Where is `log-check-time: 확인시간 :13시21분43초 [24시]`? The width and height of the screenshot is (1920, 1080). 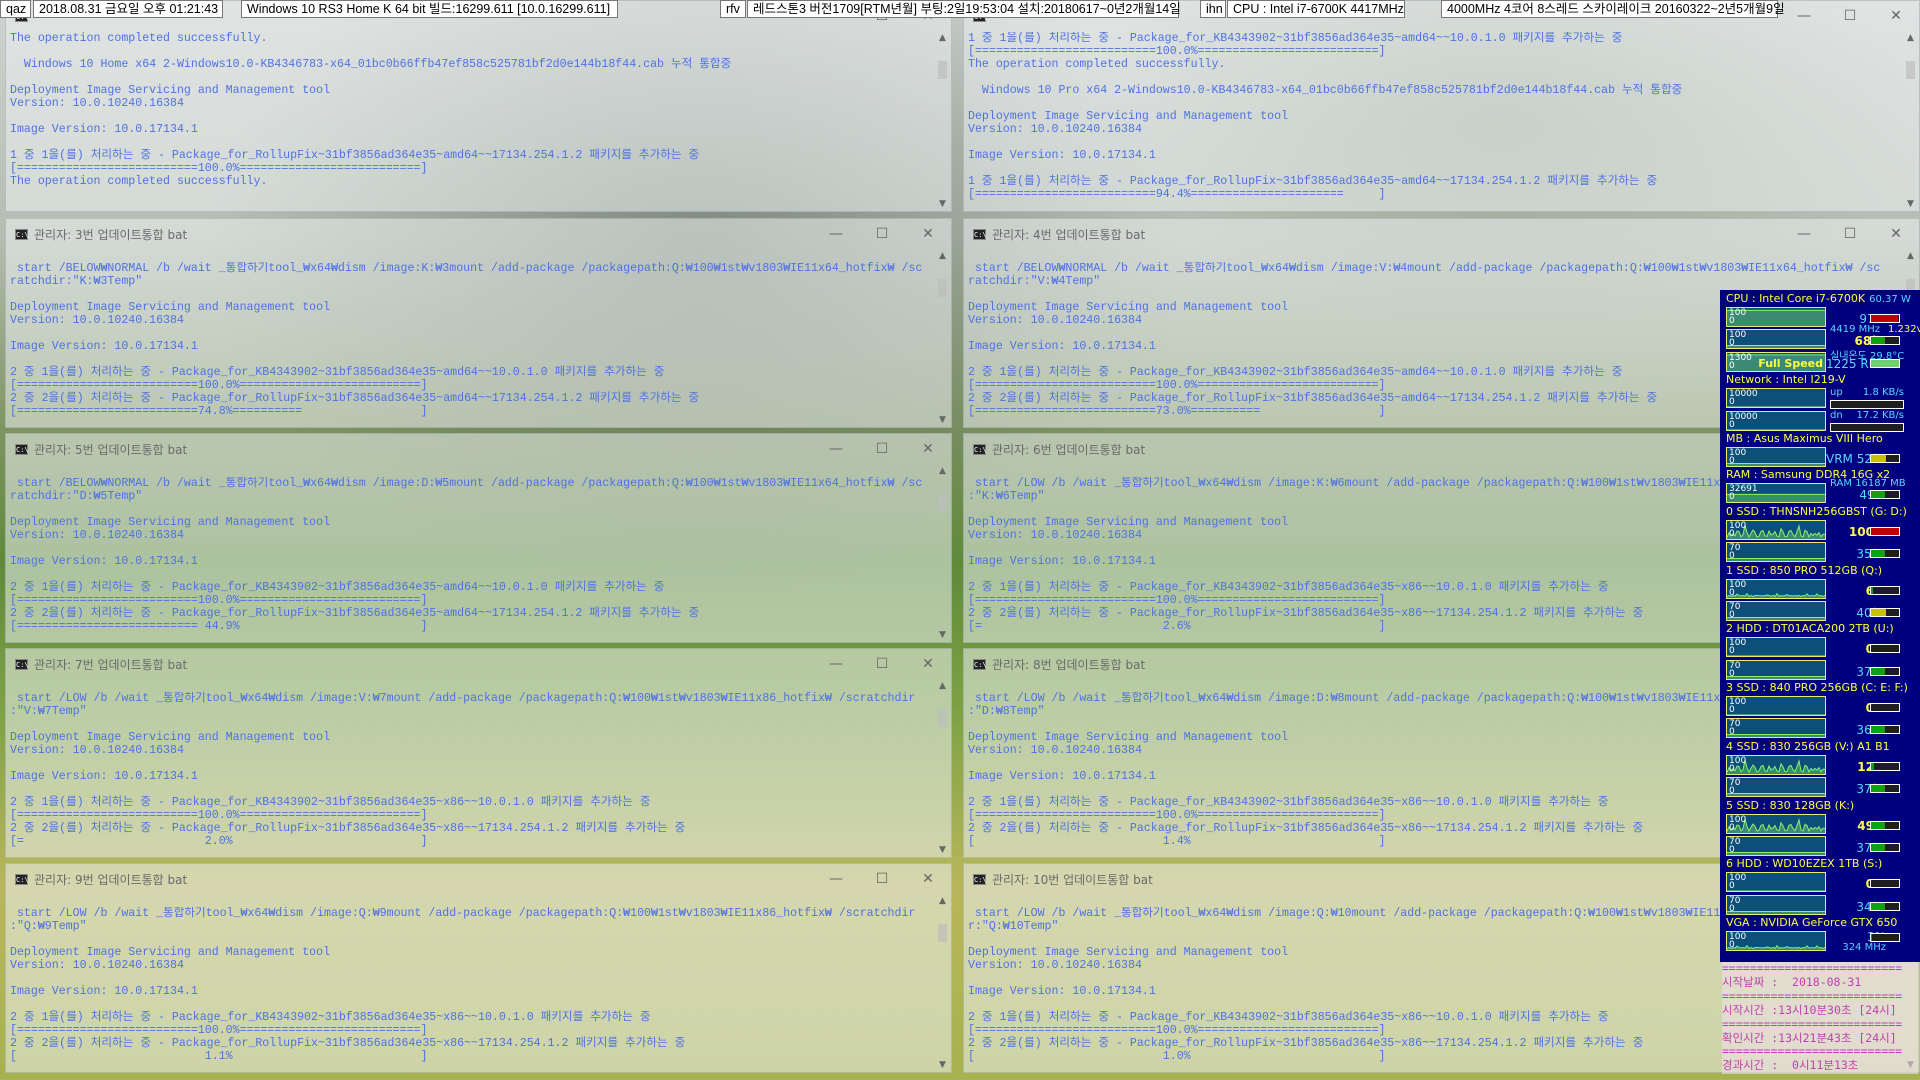
log-check-time: 확인시간 :13시21분43초 [24시] is located at coordinates (1809, 1037).